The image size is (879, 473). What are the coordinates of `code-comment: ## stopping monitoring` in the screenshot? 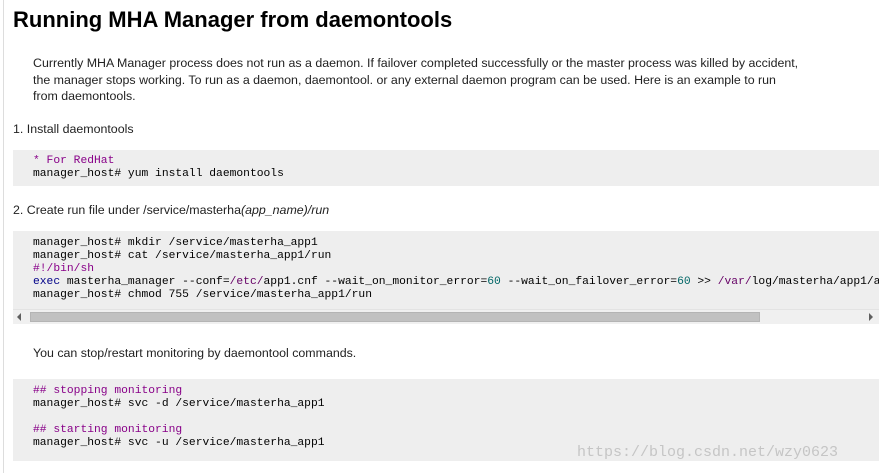 It's located at (108, 391).